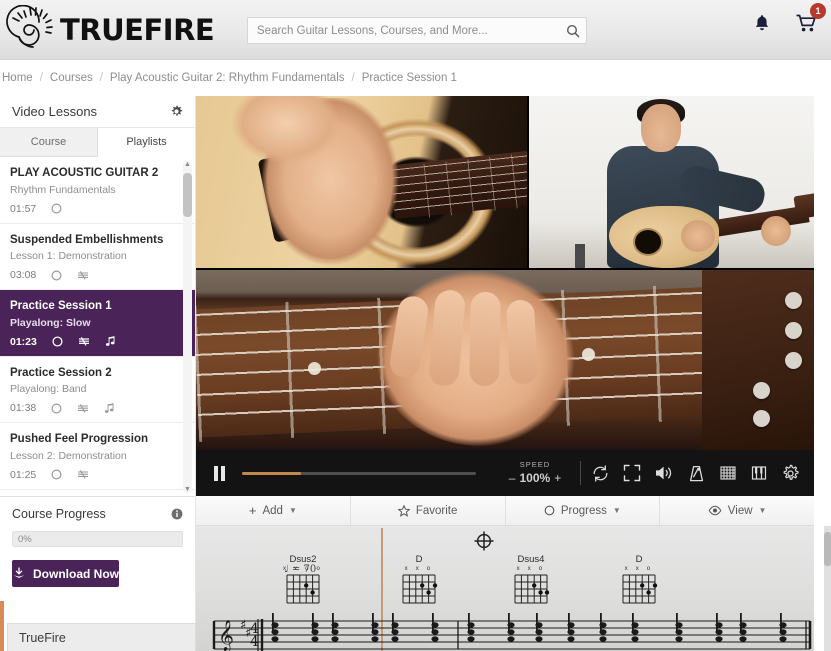 The image size is (831, 651). Describe the element at coordinates (505, 629) in the screenshot. I see `music-staff: 𝄞 ♯ ♯ 4 4` at that location.